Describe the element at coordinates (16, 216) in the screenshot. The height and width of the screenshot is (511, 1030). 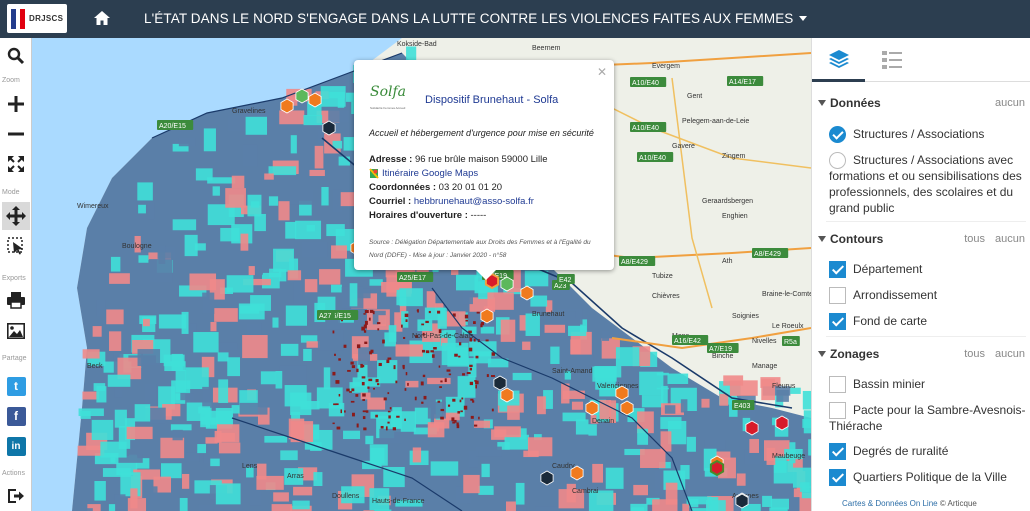
I see `pan-mode-button` at that location.